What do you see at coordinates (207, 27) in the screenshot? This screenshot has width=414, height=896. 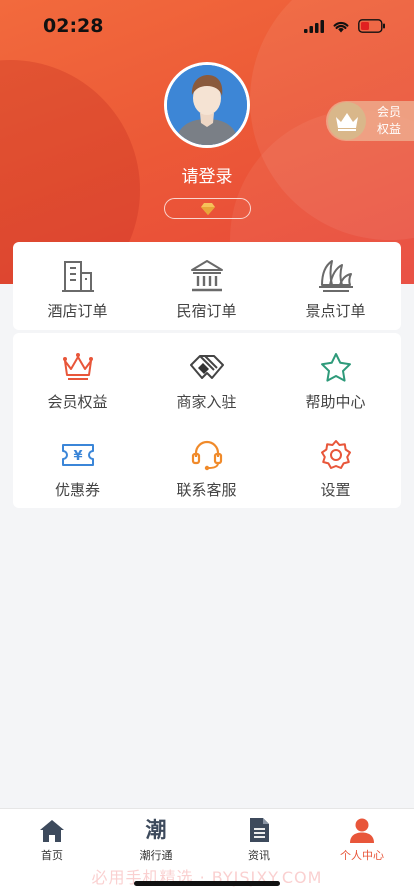 I see `status-bar: 02:28` at bounding box center [207, 27].